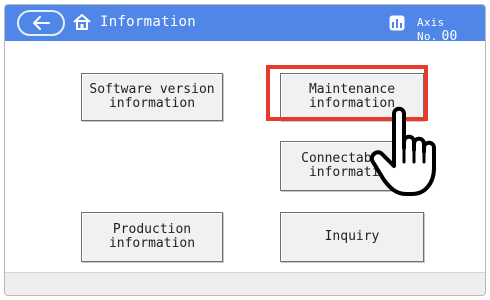 The image size is (490, 300). I want to click on axis-icon, so click(397, 23).